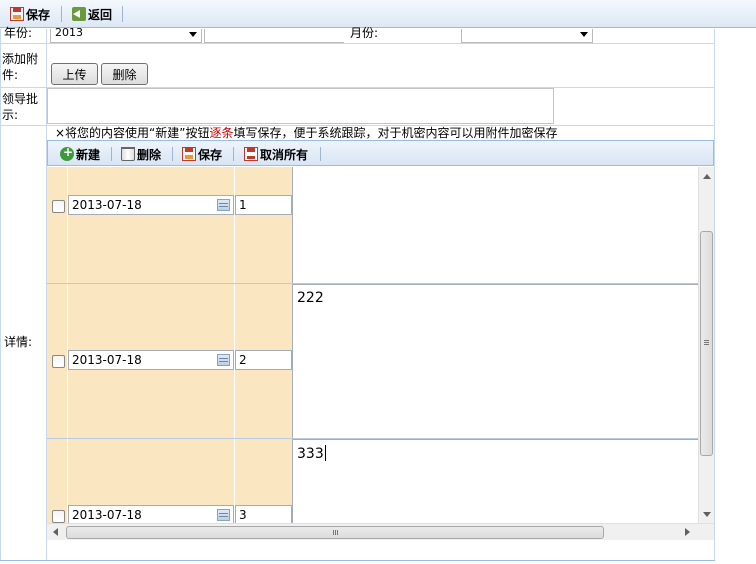 Image resolution: width=756 pixels, height=564 pixels. I want to click on row-select-cell, so click(57, 225).